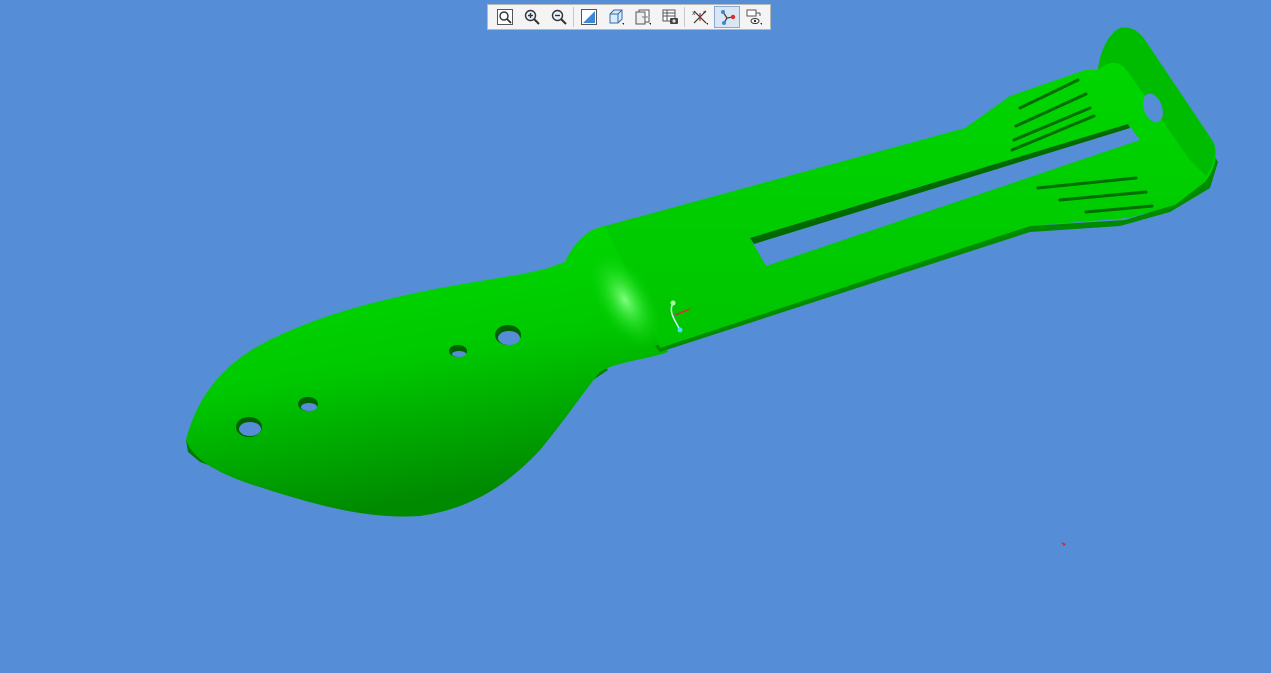  Describe the element at coordinates (694, 13) in the screenshot. I see `svg-text: x` at that location.